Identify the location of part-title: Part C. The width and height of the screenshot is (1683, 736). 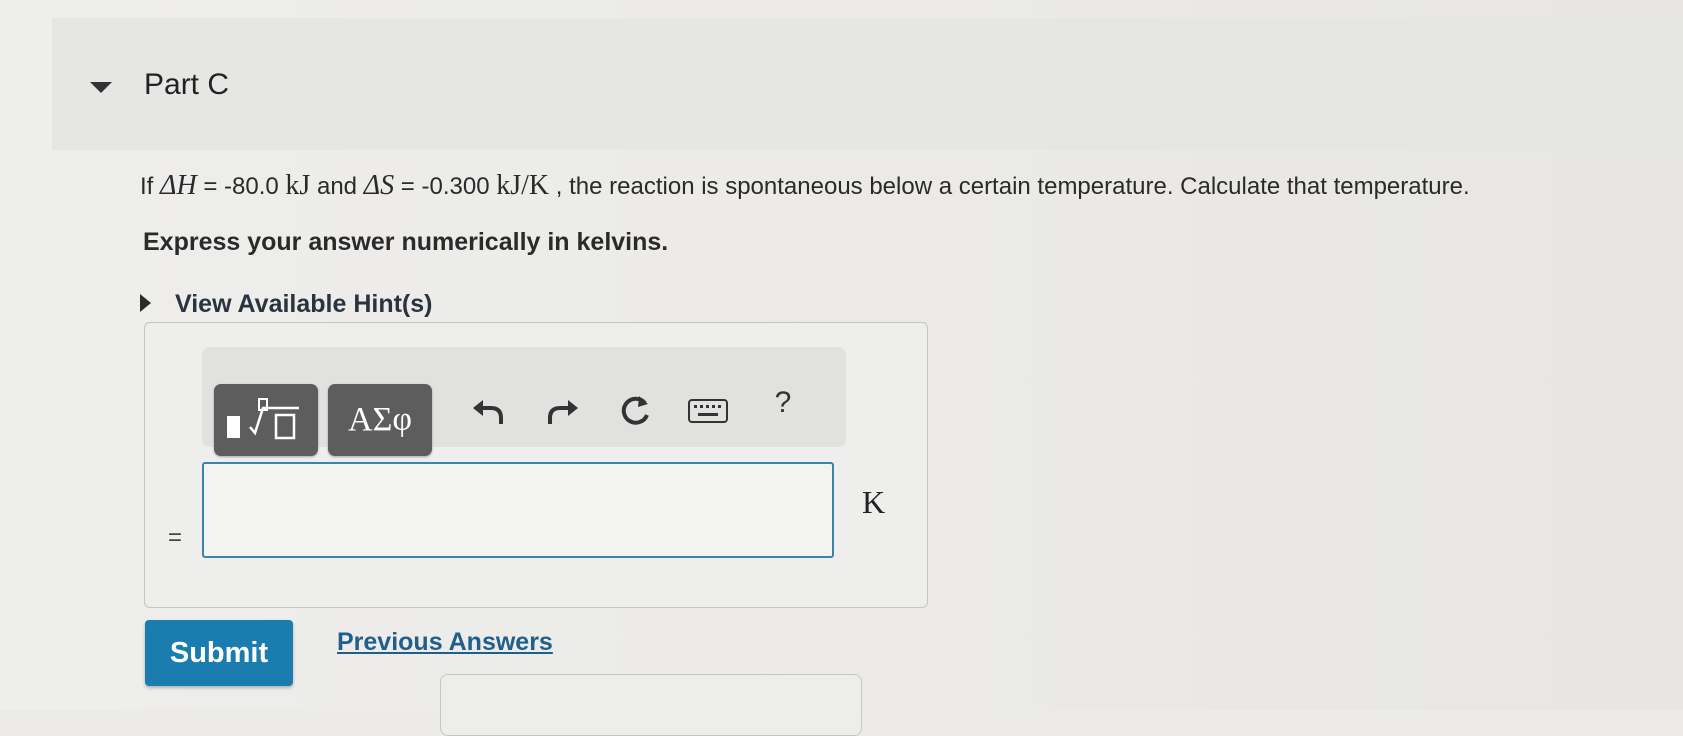
(186, 85).